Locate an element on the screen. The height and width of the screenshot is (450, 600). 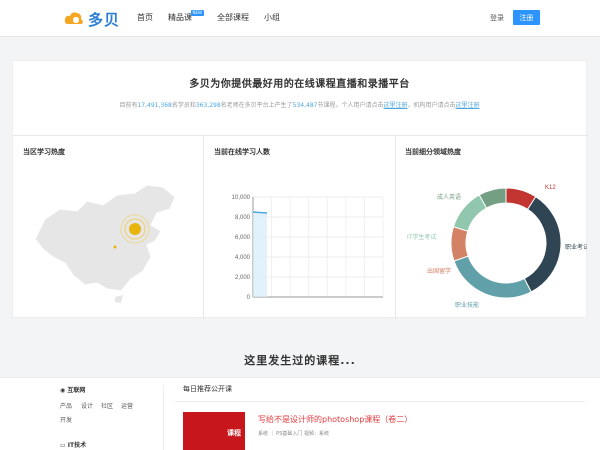
hero-text: 节课程。个人用户请点击 is located at coordinates (350, 105).